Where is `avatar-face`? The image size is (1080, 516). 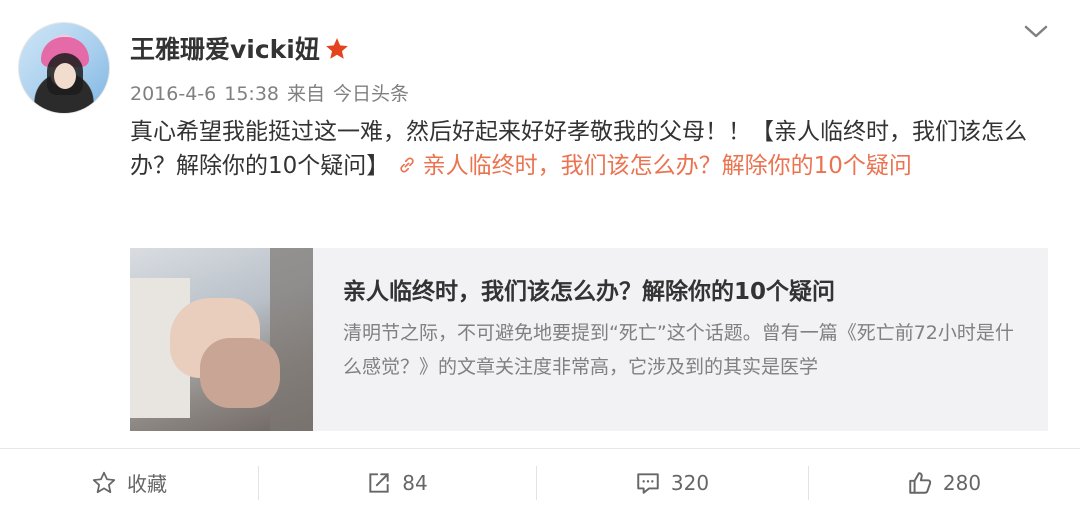 avatar-face is located at coordinates (65, 76).